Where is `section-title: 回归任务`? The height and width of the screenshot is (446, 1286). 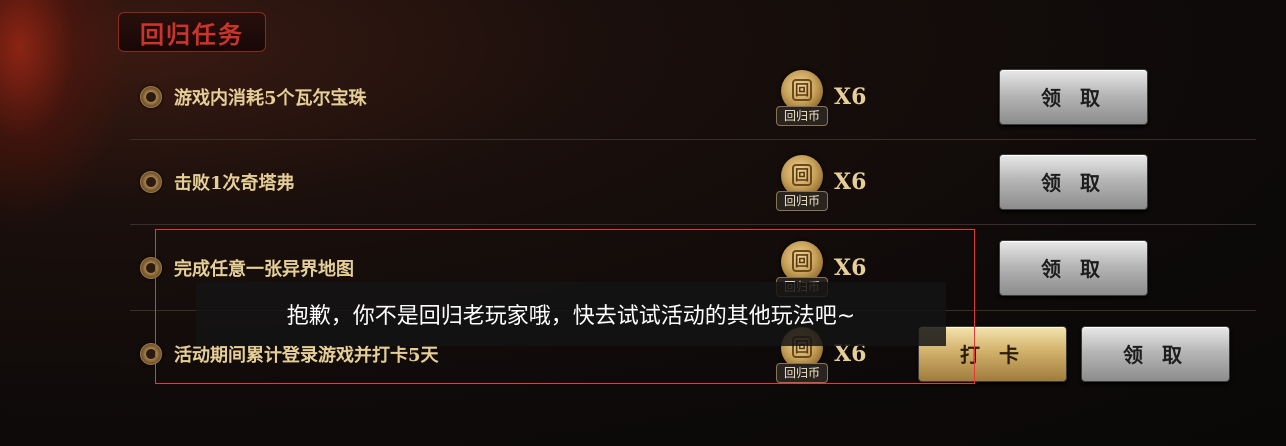
section-title: 回归任务 is located at coordinates (192, 32).